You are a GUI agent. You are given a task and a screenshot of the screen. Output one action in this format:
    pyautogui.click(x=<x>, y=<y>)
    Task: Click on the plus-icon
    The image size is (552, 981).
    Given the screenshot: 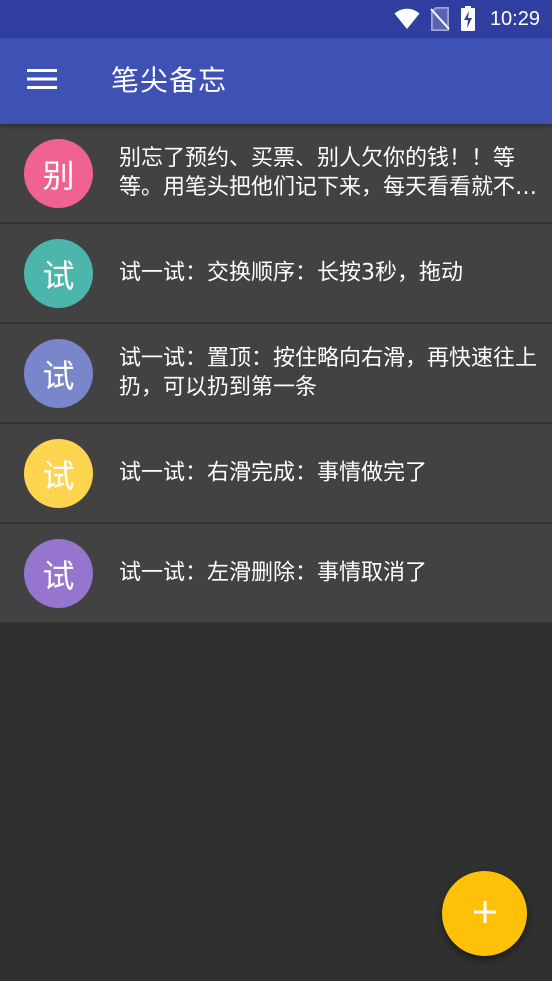 What is the action you would take?
    pyautogui.click(x=485, y=914)
    